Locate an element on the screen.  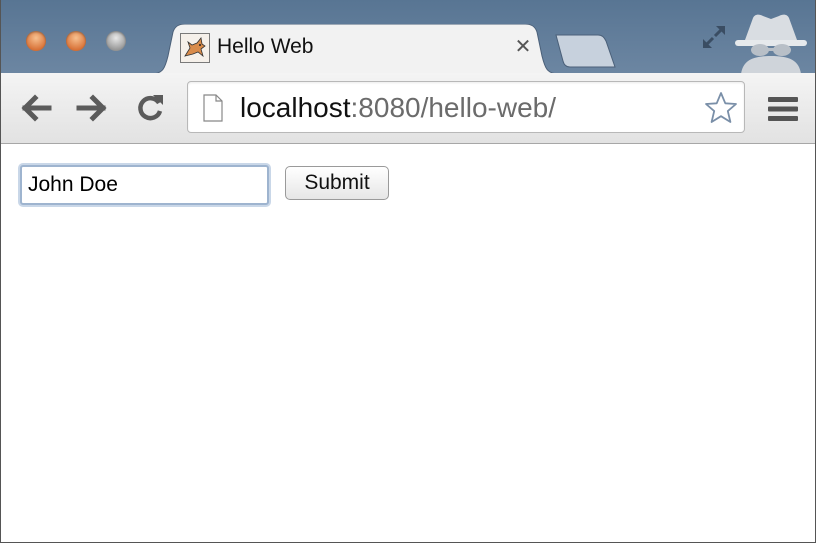
fullscreen-icon is located at coordinates (714, 37).